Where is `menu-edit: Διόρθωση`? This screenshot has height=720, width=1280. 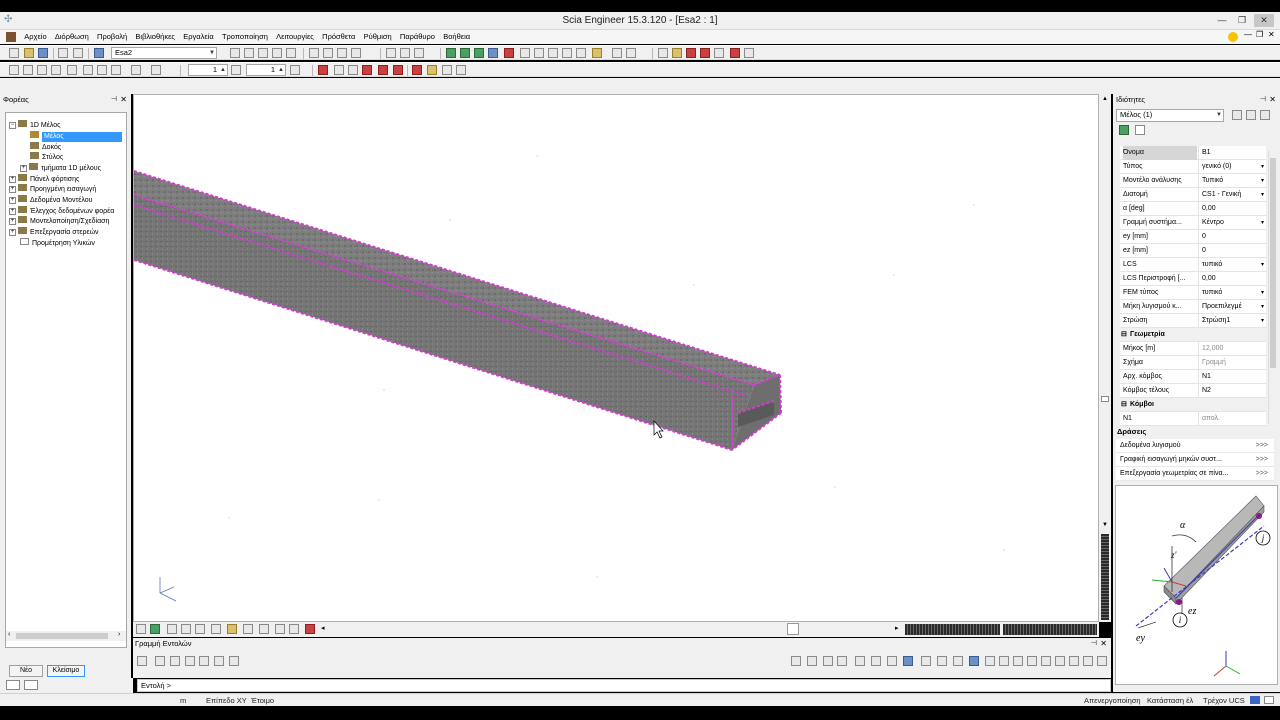 menu-edit: Διόρθωση is located at coordinates (72, 37).